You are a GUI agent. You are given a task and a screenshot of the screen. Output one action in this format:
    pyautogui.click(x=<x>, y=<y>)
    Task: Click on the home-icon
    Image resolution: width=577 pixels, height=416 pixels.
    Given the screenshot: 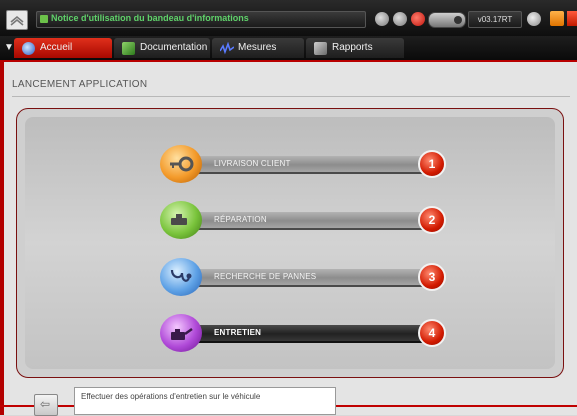 What is the action you would take?
    pyautogui.click(x=28, y=48)
    